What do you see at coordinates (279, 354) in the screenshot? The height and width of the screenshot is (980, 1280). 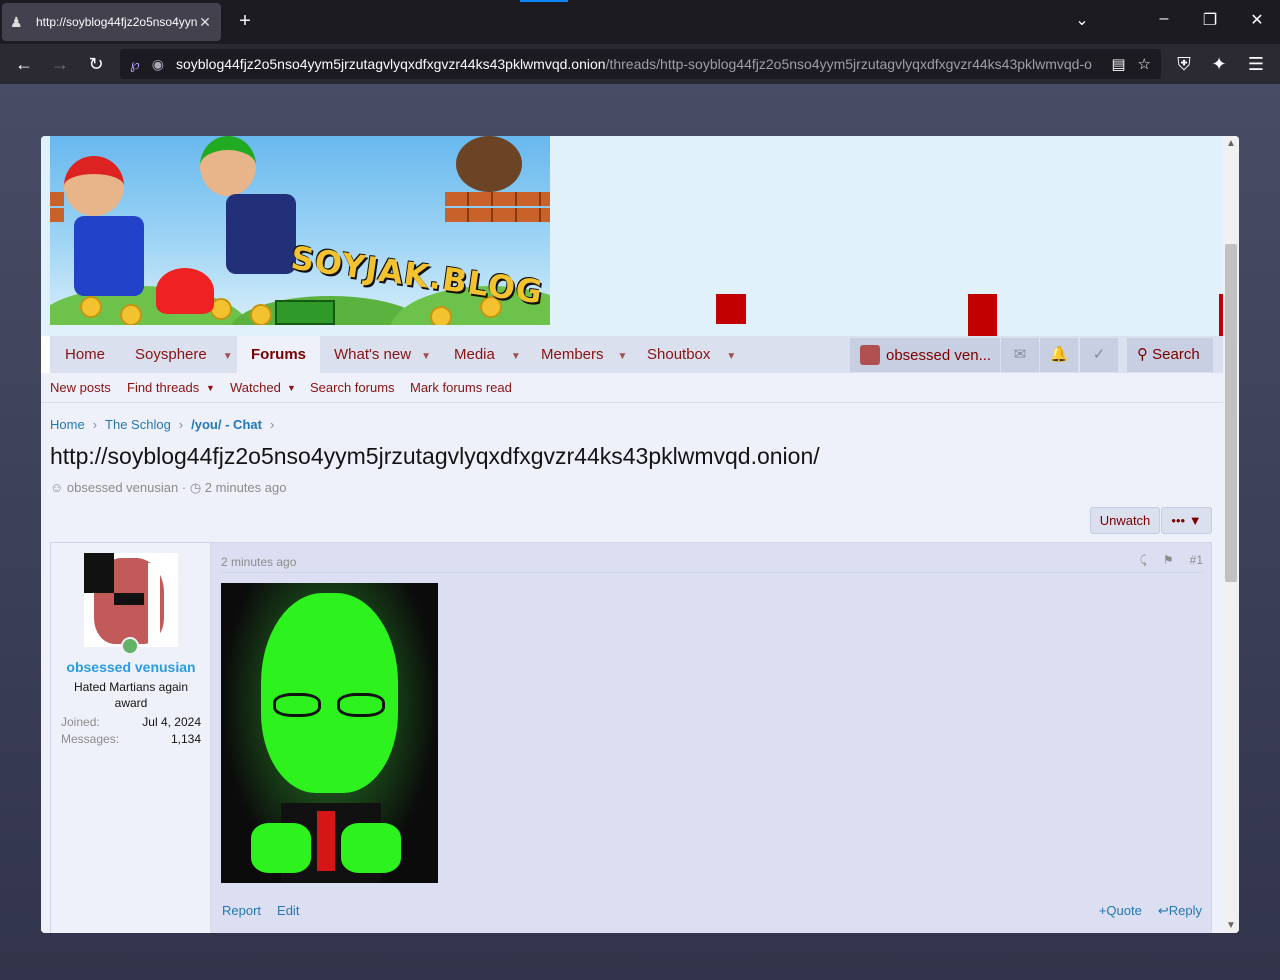 I see `nav-forums: Forums` at bounding box center [279, 354].